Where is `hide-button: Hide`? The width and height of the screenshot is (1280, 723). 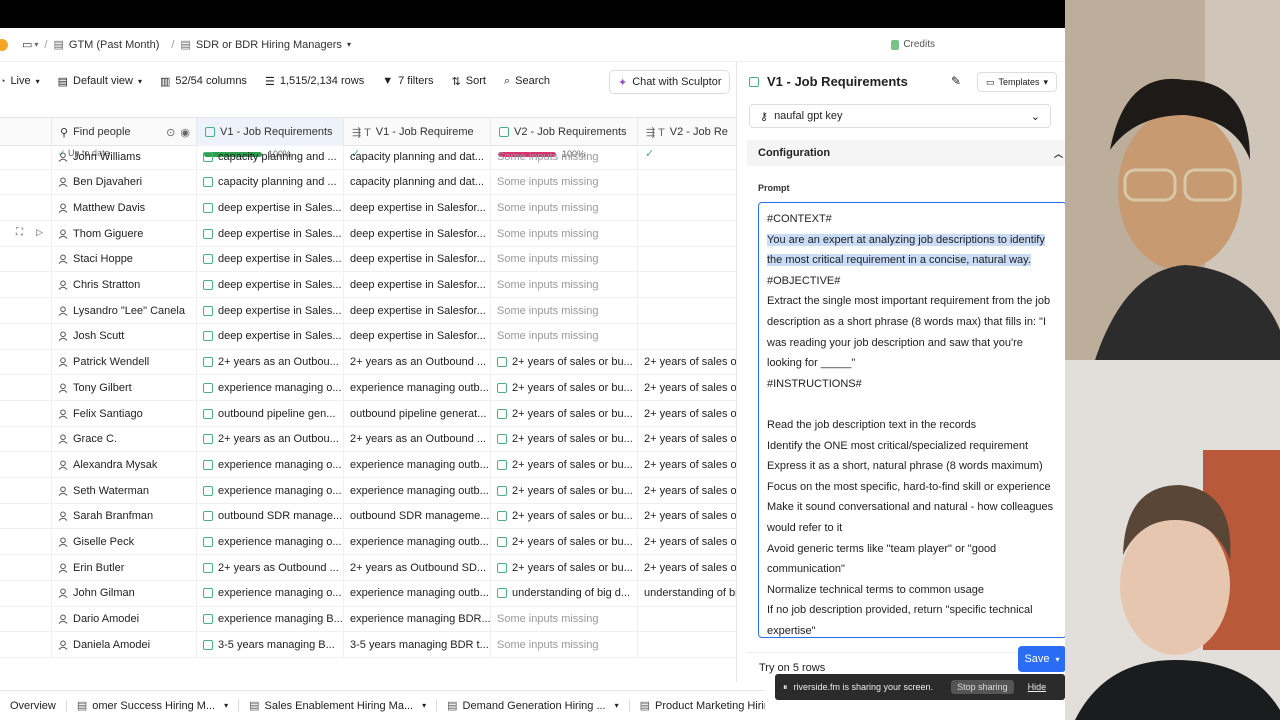 hide-button: Hide is located at coordinates (1037, 687).